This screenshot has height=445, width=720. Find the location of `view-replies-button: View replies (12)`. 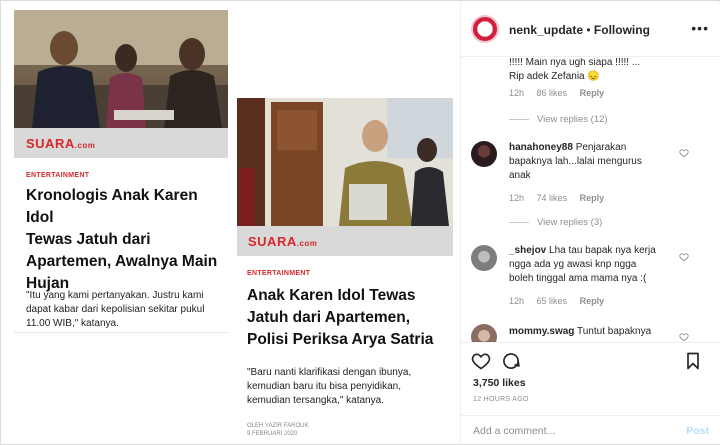

view-replies-button: View replies (12) is located at coordinates (558, 119).